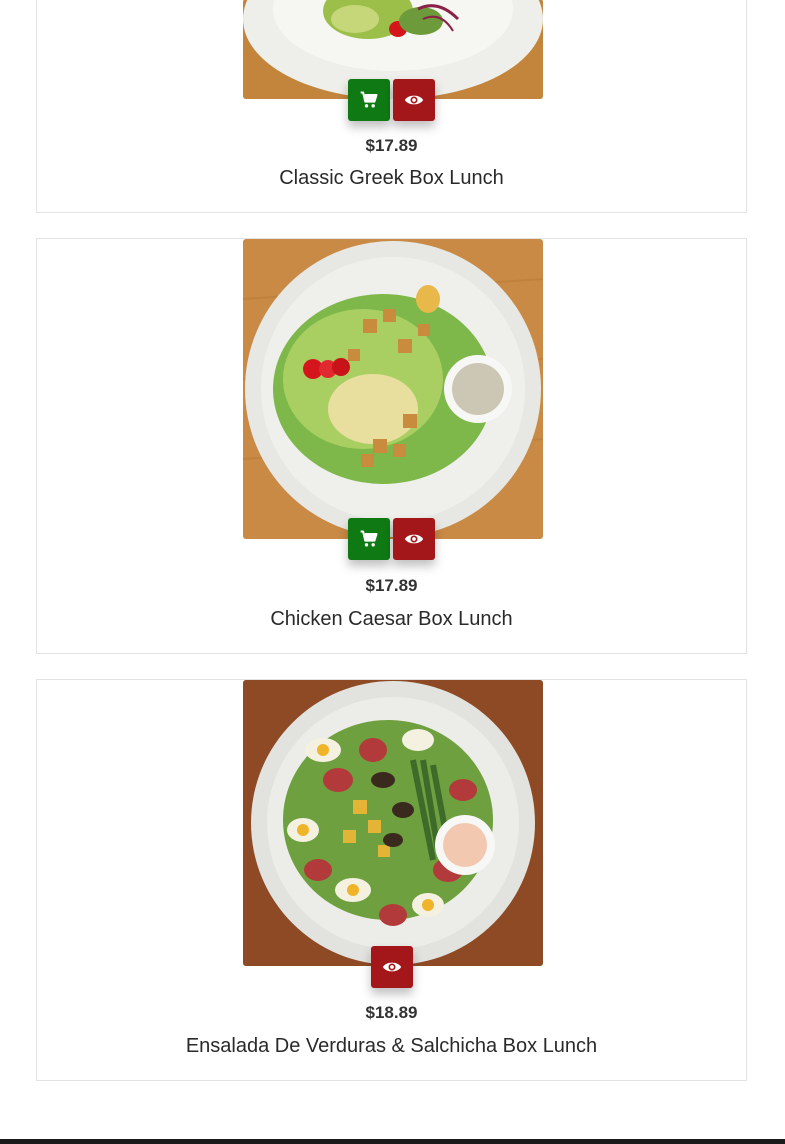 The image size is (785, 1144). What do you see at coordinates (392, 1141) in the screenshot?
I see `footer-divider` at bounding box center [392, 1141].